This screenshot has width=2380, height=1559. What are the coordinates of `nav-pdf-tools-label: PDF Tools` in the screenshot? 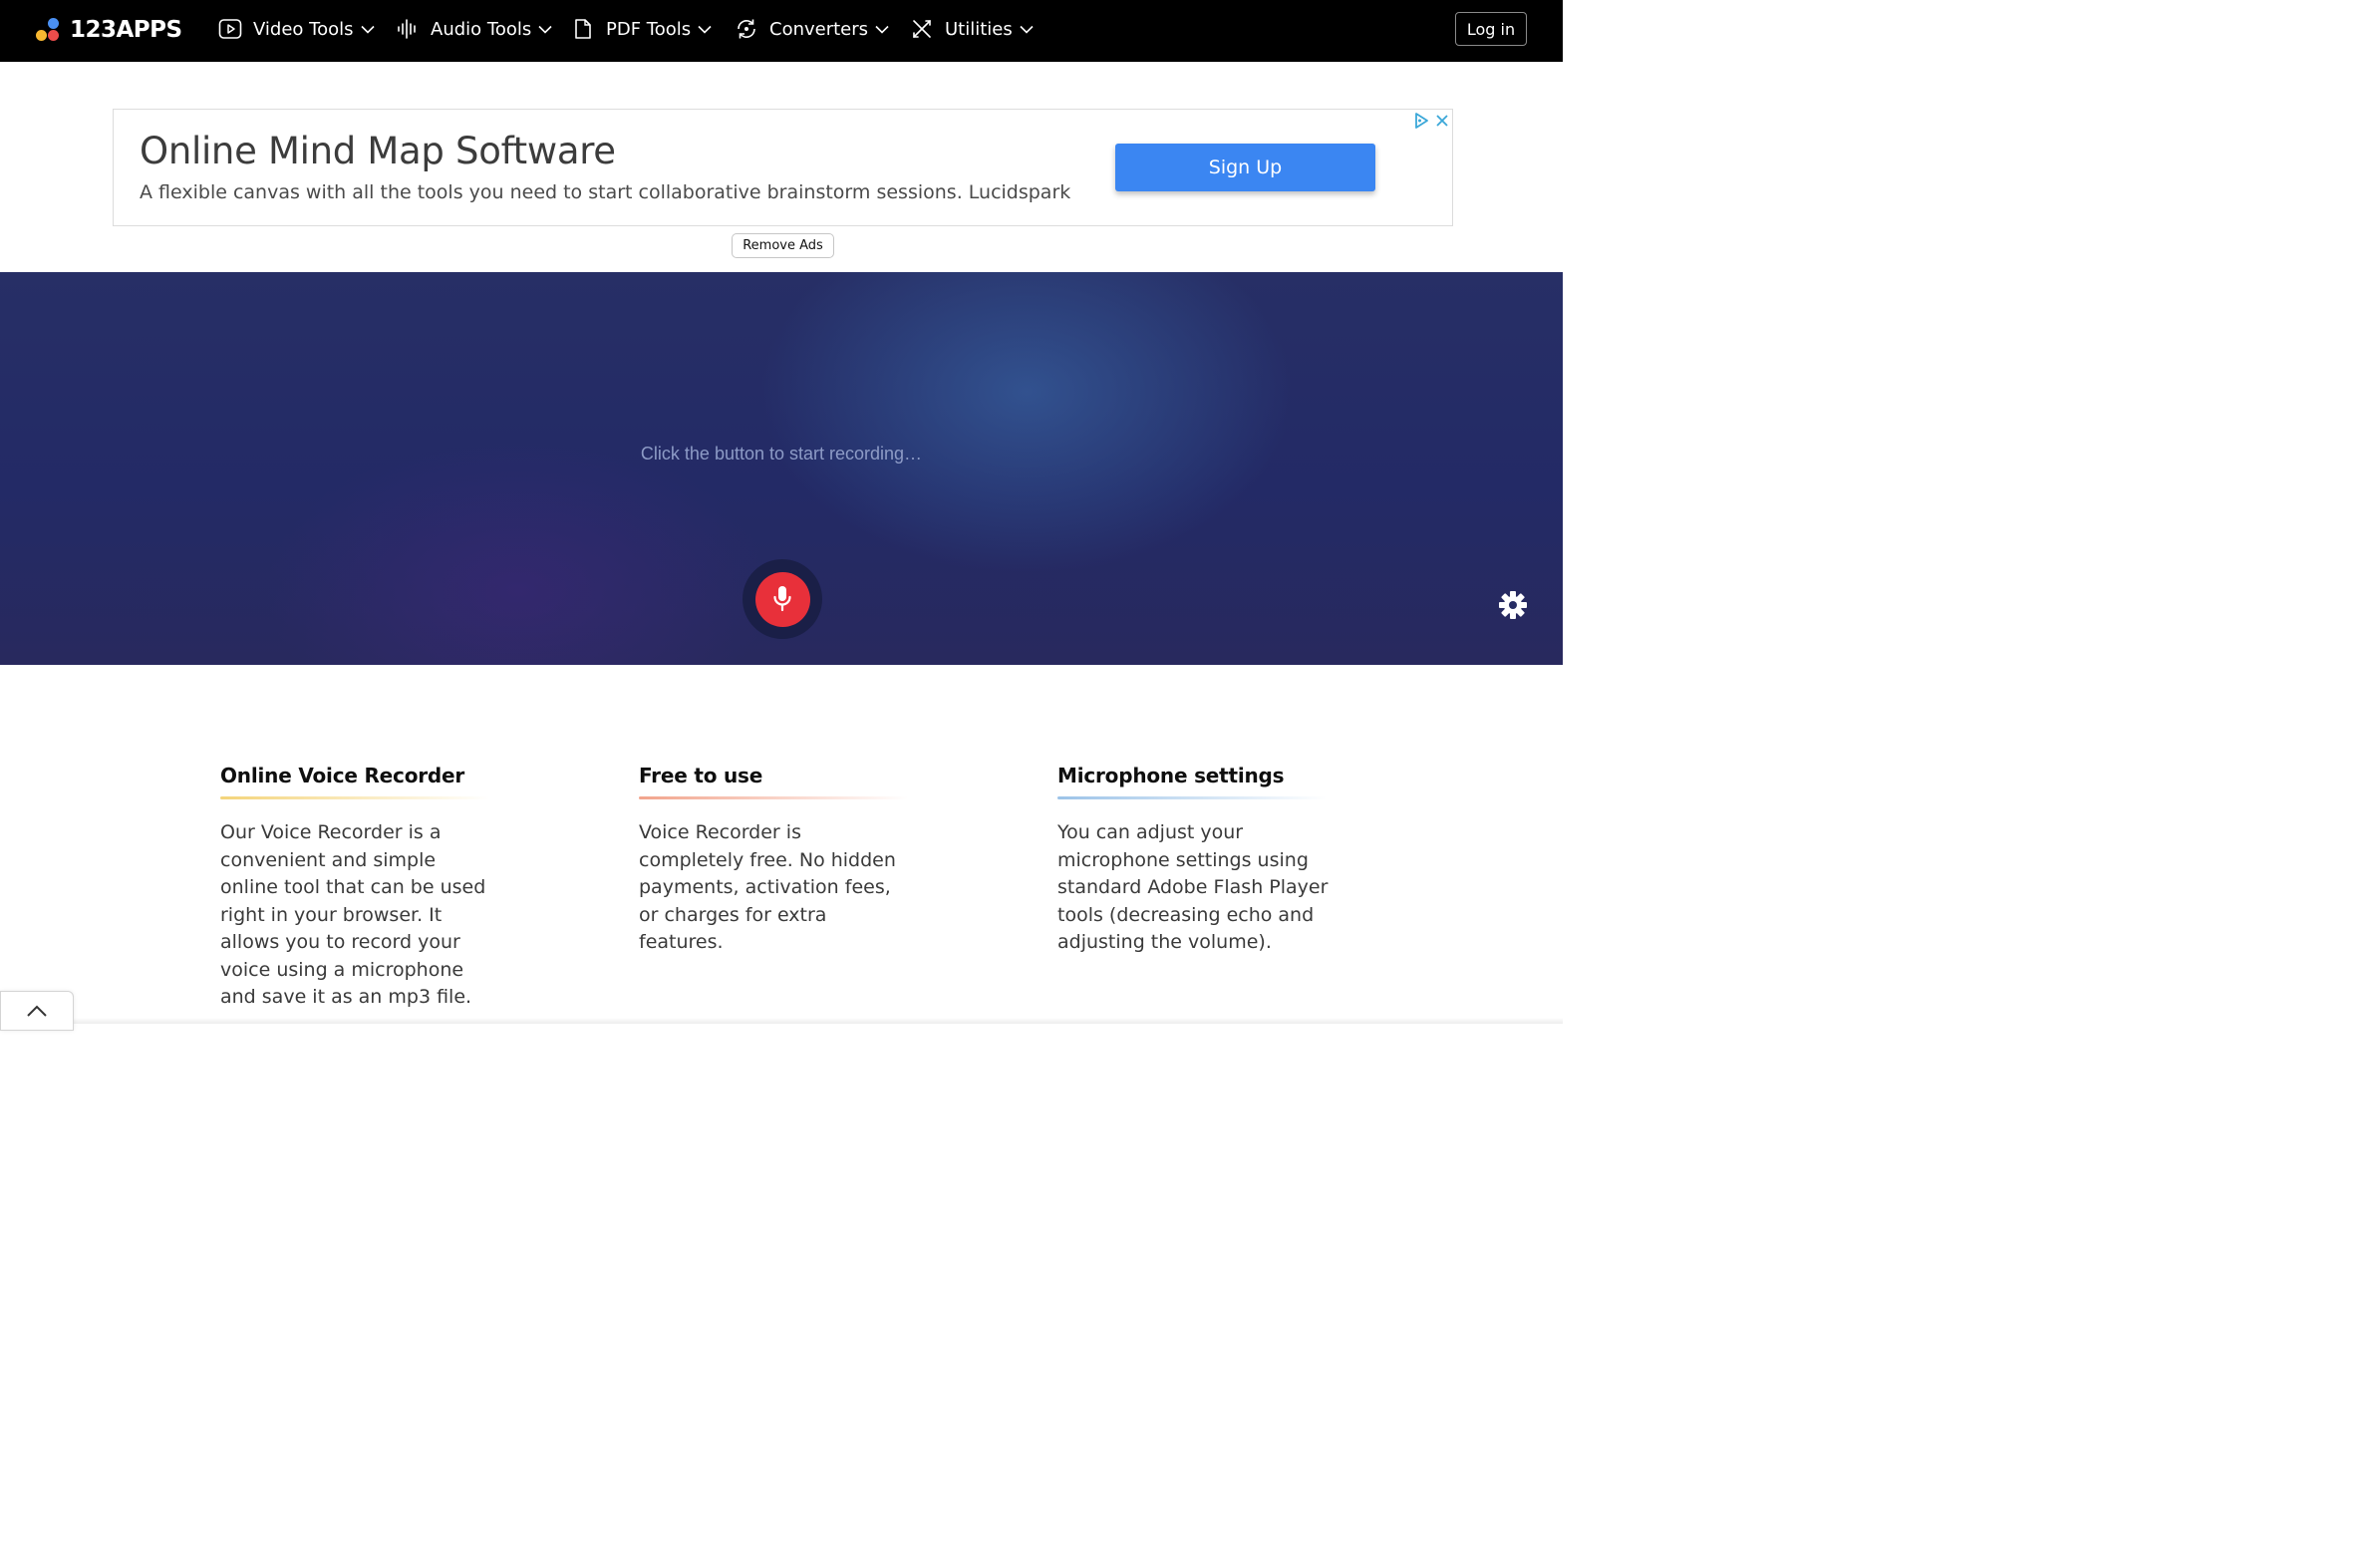 It's located at (649, 29).